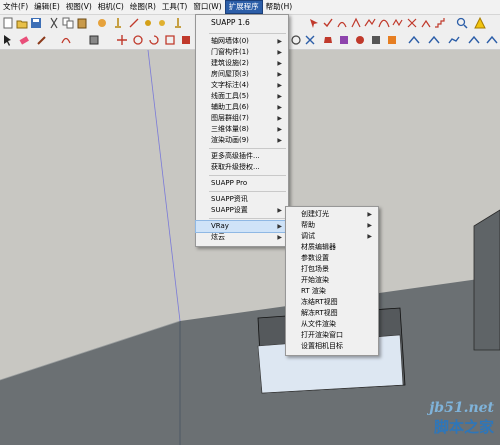 The image size is (500, 445). I want to click on line-tool-icon, so click(134, 23).